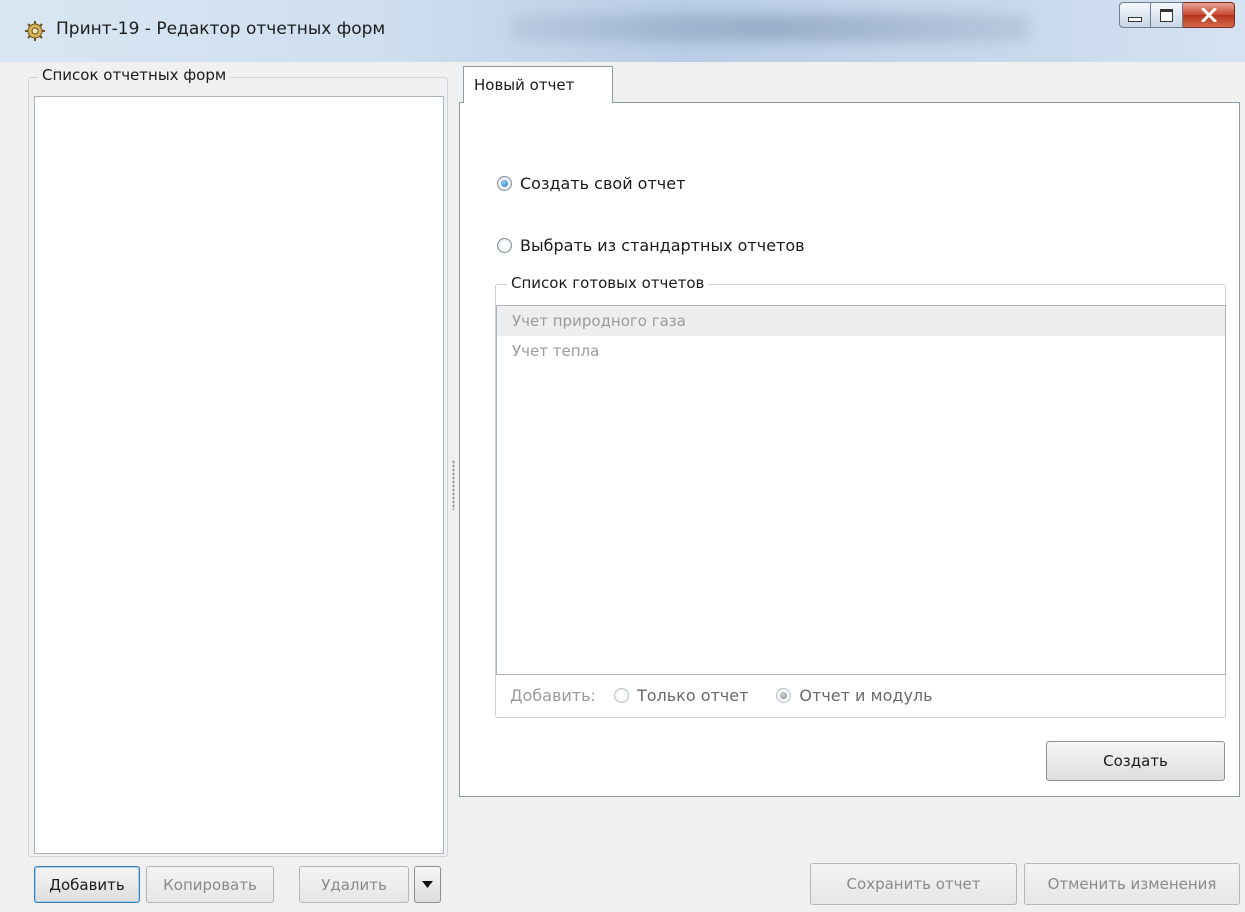 The height and width of the screenshot is (912, 1245). I want to click on minimize-button, so click(1135, 15).